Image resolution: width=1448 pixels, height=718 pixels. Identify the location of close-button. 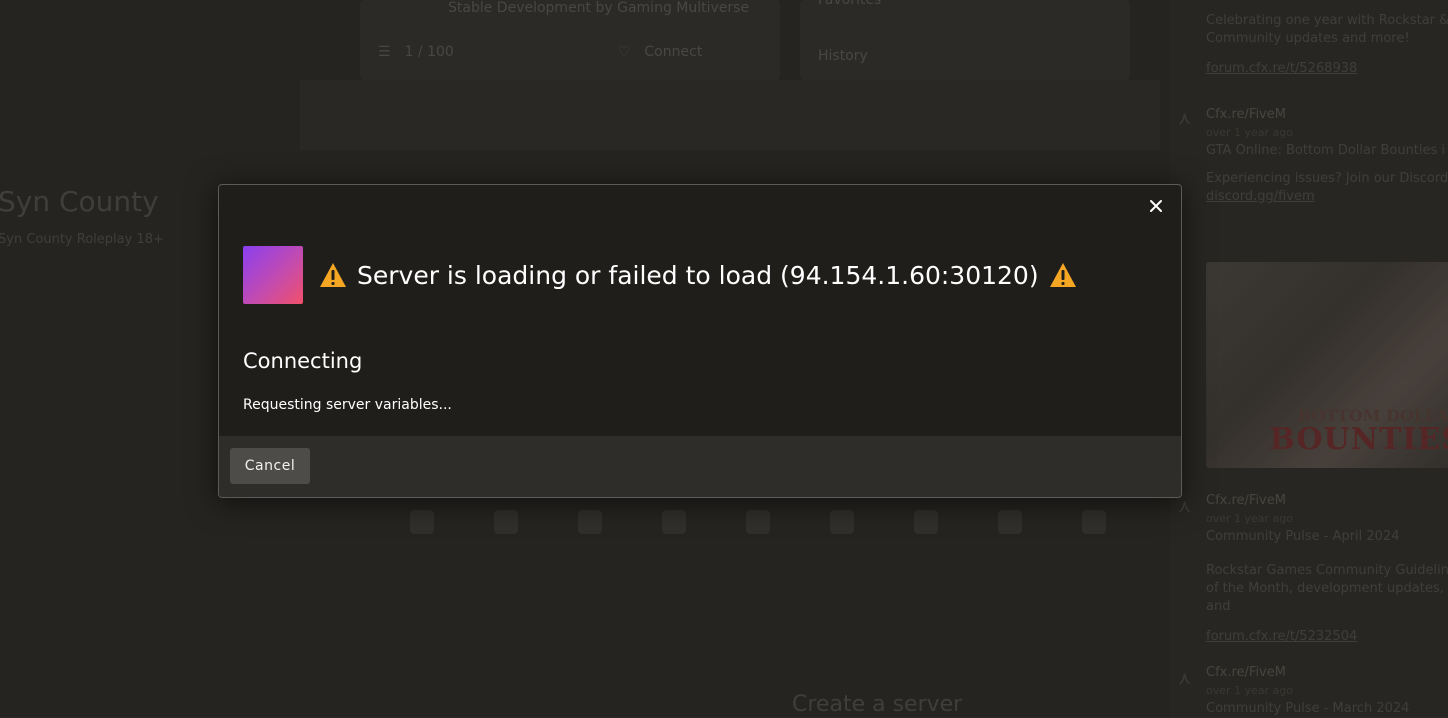
(1156, 206).